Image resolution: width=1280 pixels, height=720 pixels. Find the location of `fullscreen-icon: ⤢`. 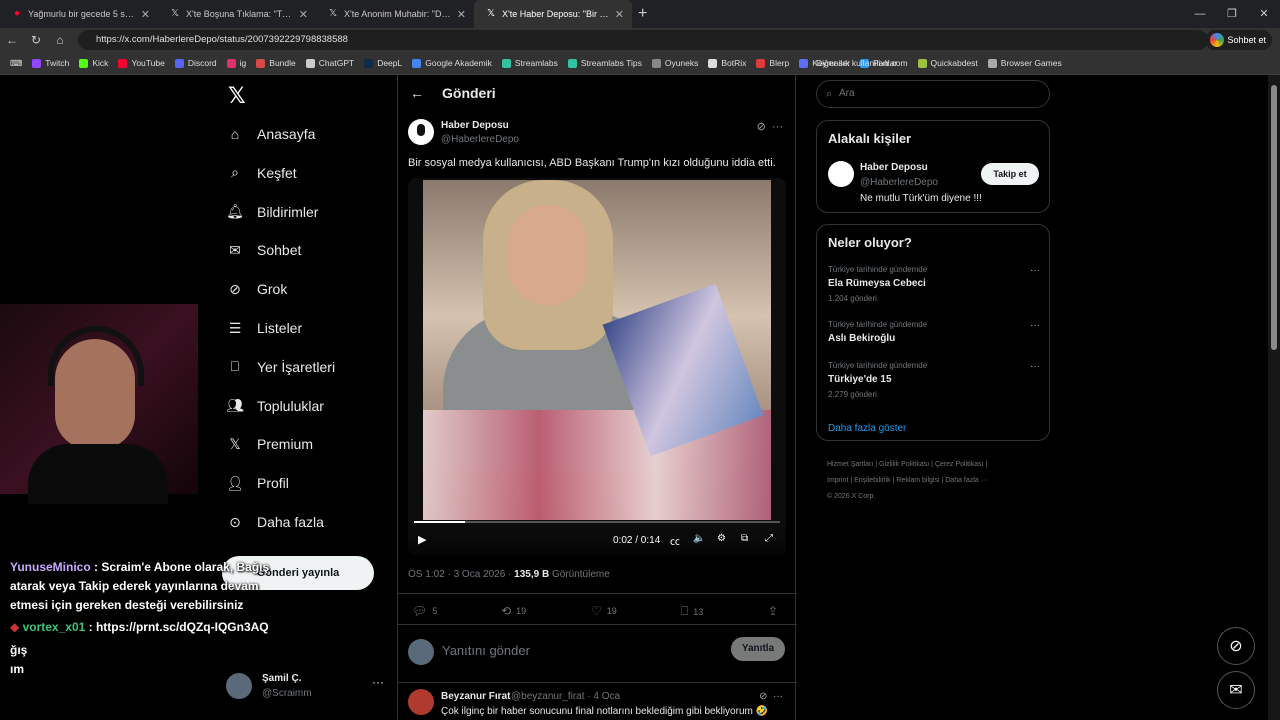

fullscreen-icon: ⤢ is located at coordinates (769, 538).